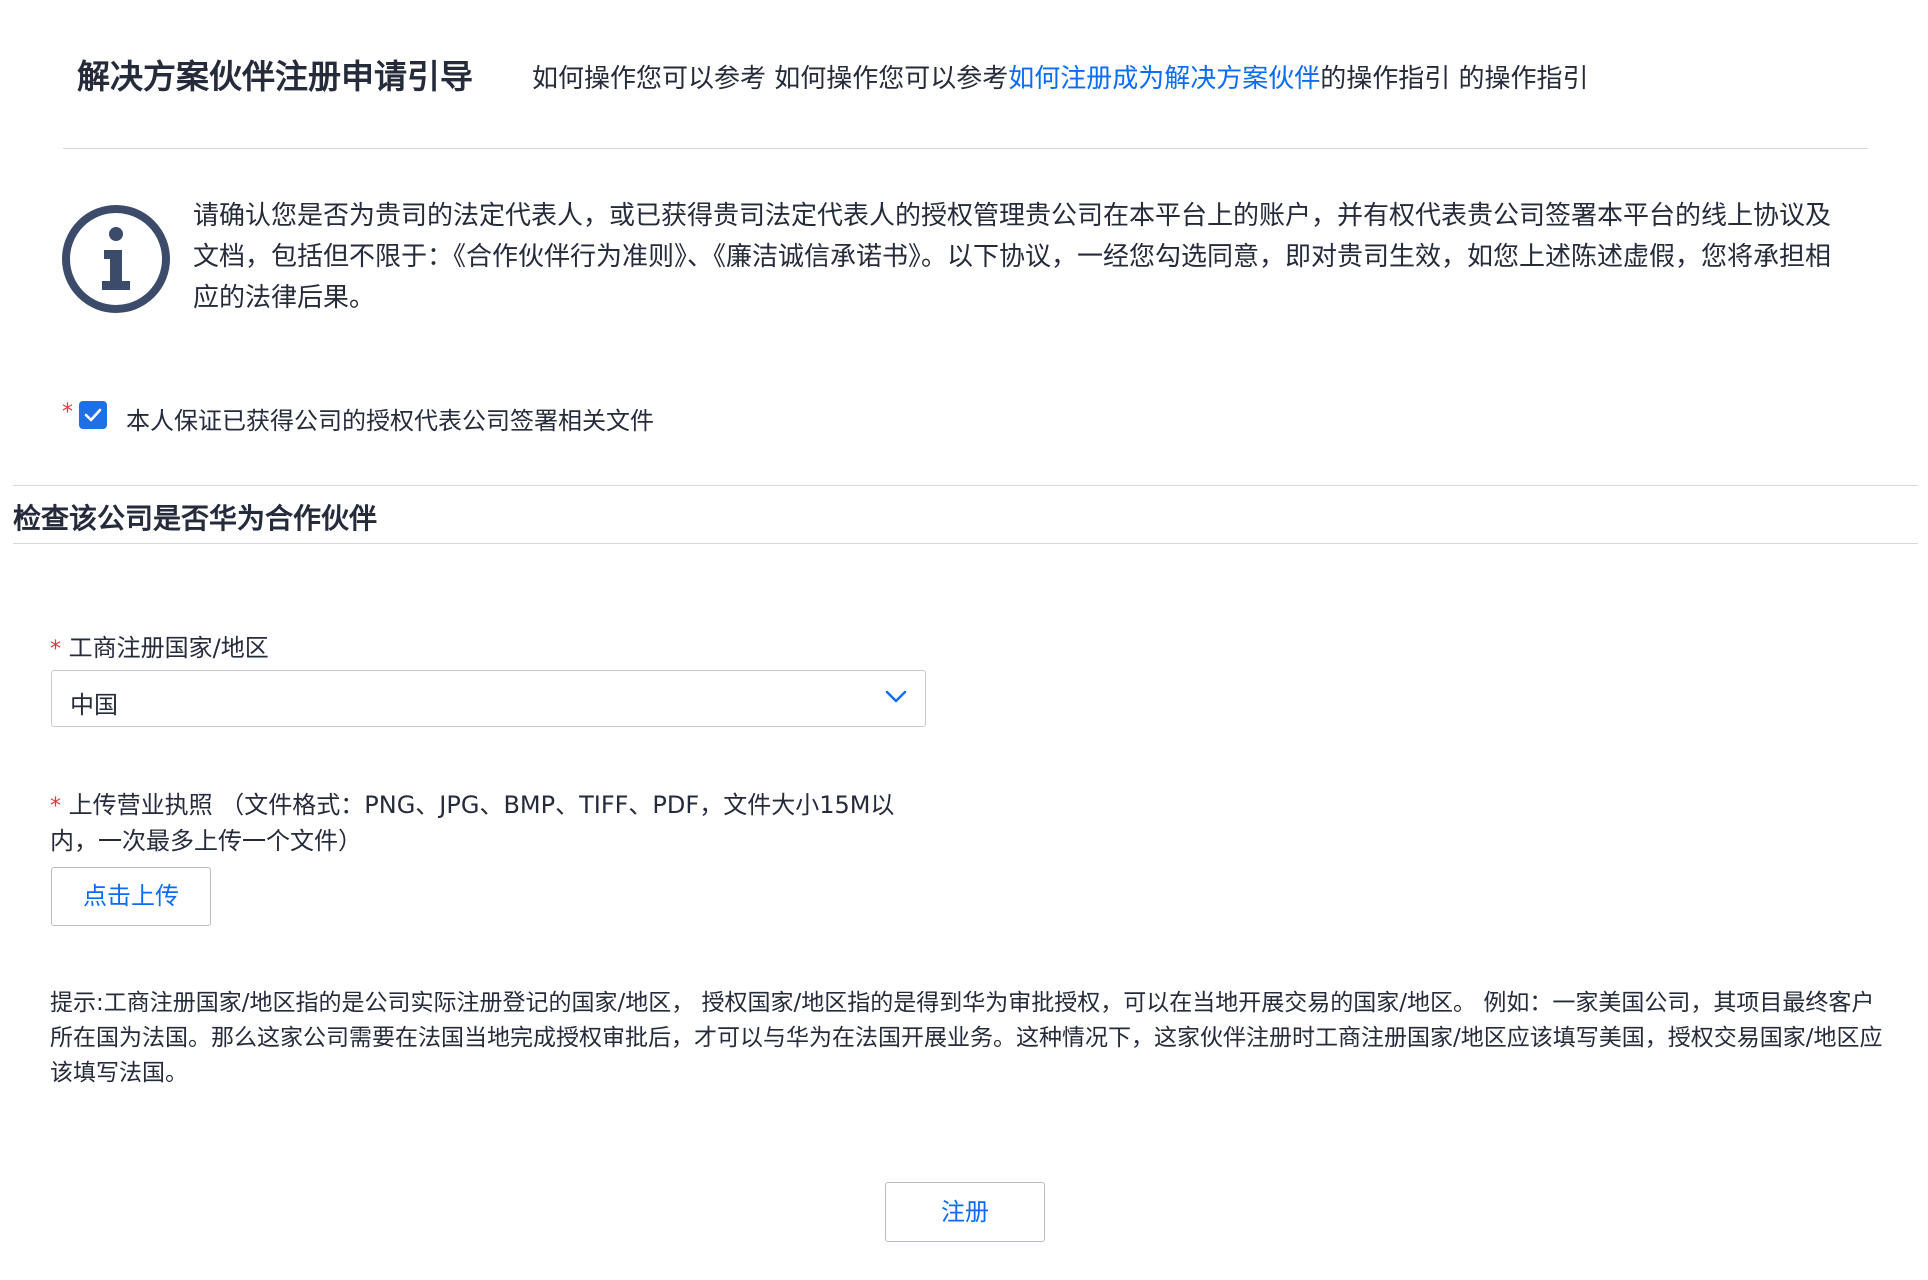 The height and width of the screenshot is (1280, 1928). Describe the element at coordinates (965, 543) in the screenshot. I see `section-divider-bottom` at that location.